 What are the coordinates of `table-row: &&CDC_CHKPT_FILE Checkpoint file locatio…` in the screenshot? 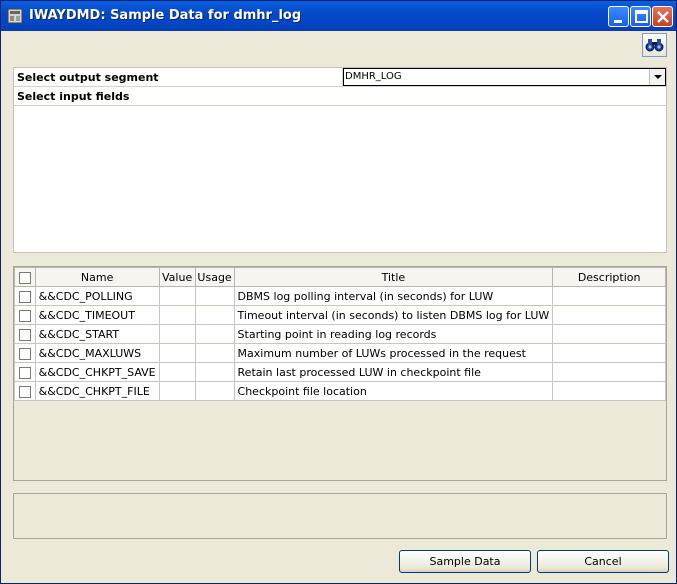 It's located at (340, 391).